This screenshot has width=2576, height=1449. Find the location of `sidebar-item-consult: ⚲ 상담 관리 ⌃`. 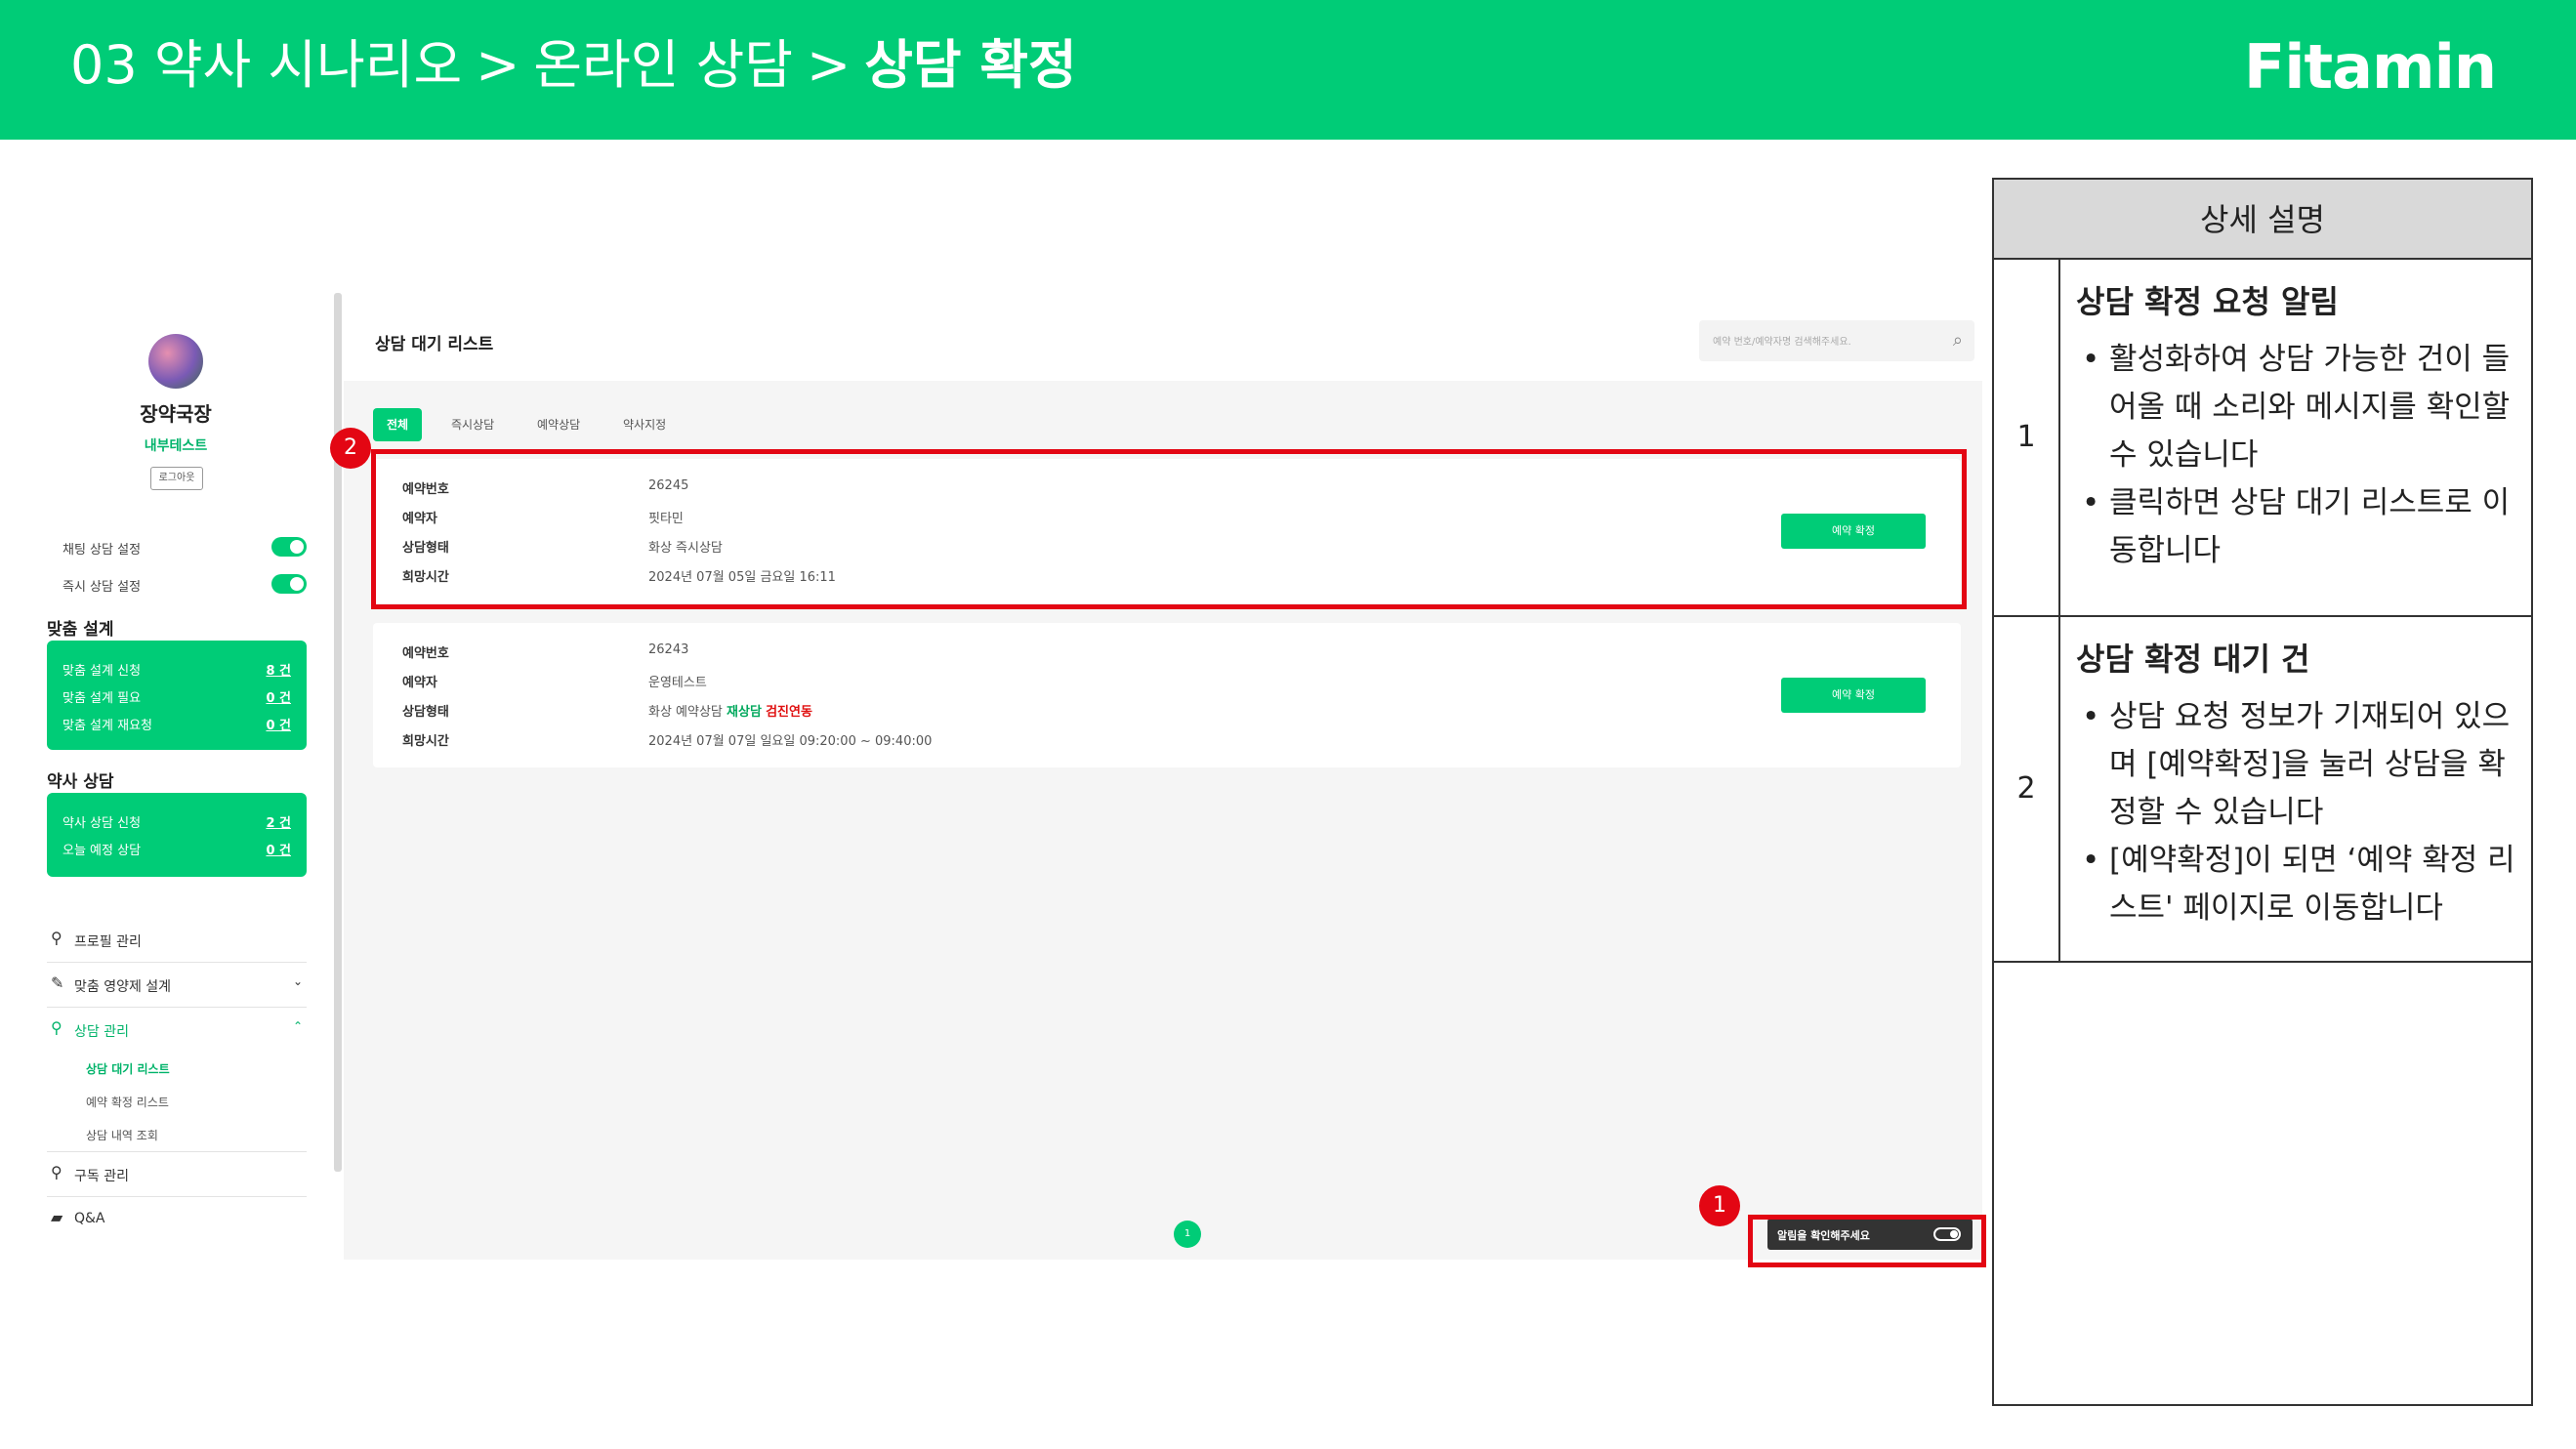

sidebar-item-consult: ⚲ 상담 관리 ⌃ is located at coordinates (177, 1030).